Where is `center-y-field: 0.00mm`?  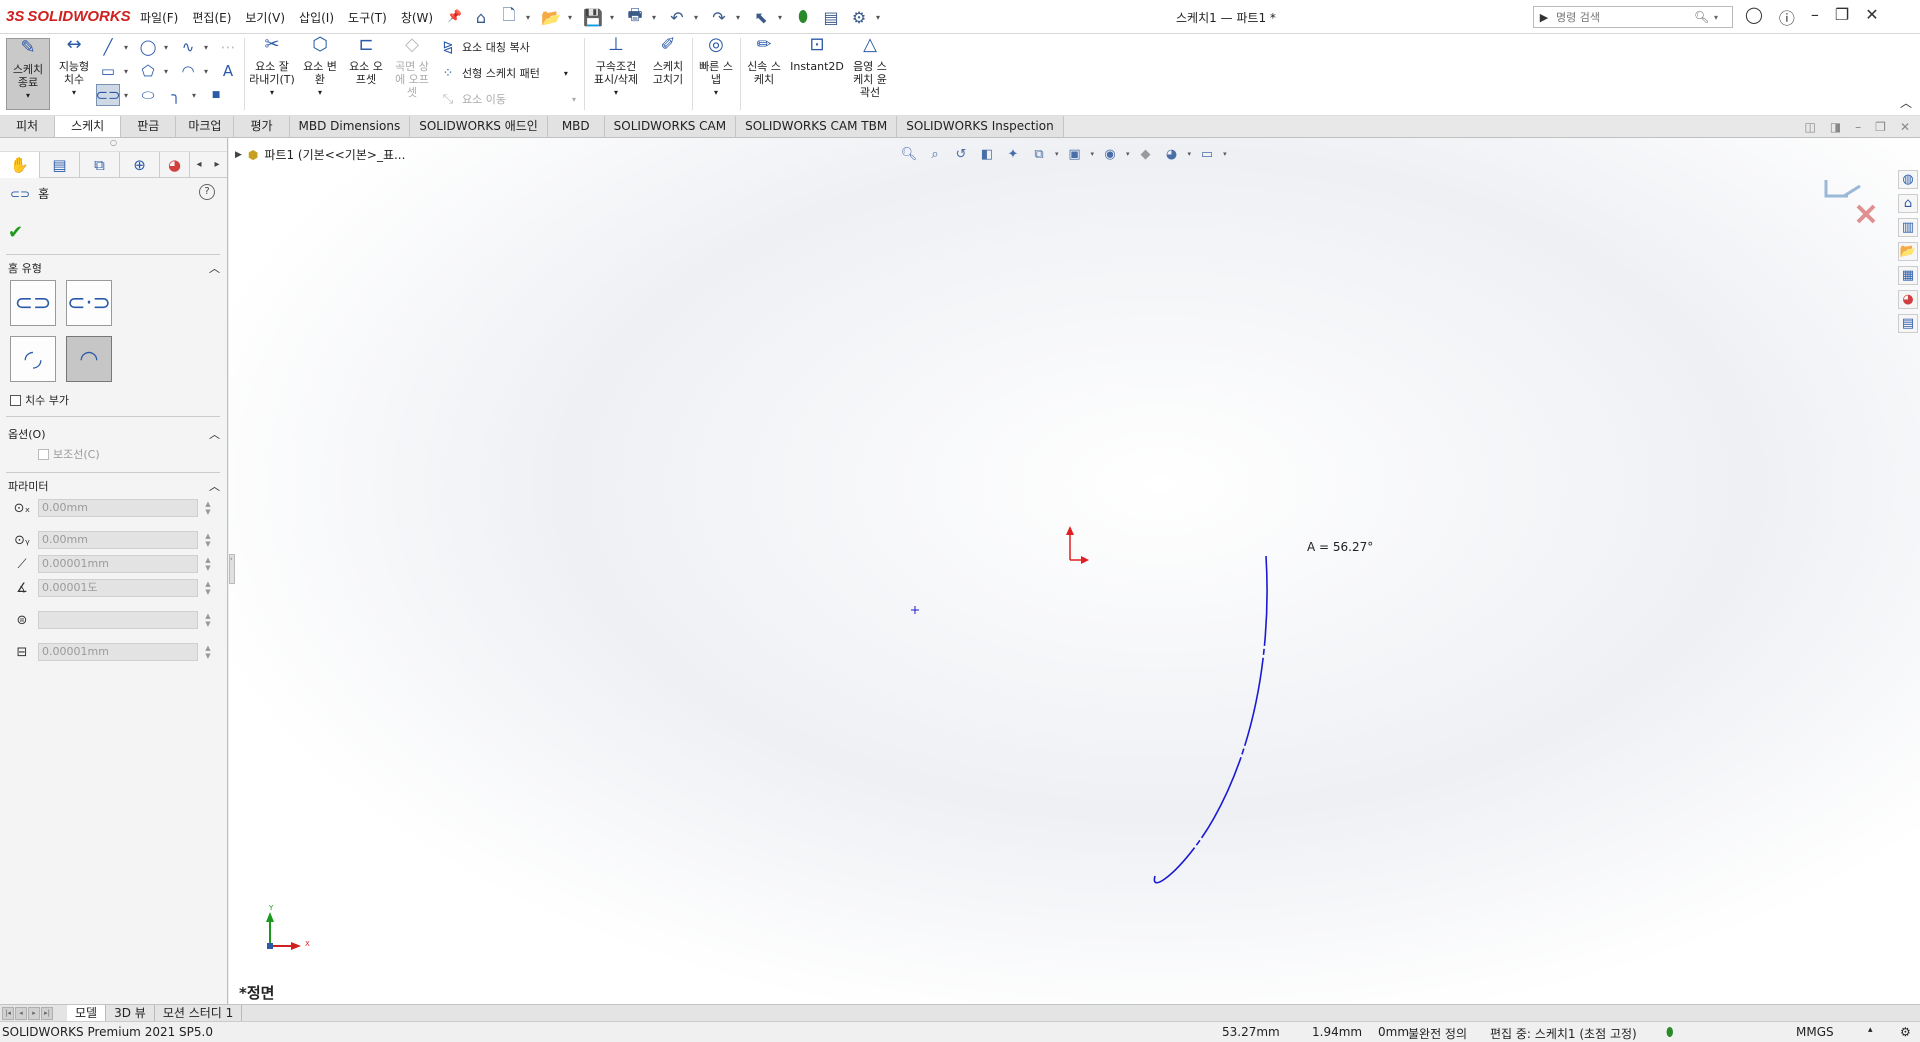 center-y-field: 0.00mm is located at coordinates (118, 540).